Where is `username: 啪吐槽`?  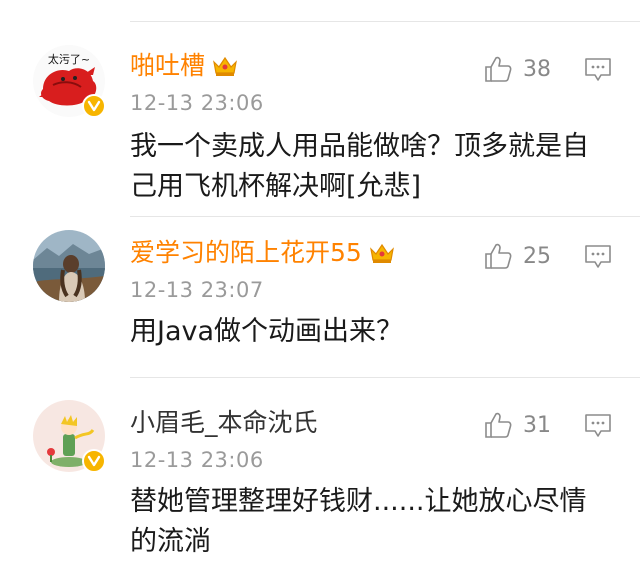
username: 啪吐槽 is located at coordinates (184, 66).